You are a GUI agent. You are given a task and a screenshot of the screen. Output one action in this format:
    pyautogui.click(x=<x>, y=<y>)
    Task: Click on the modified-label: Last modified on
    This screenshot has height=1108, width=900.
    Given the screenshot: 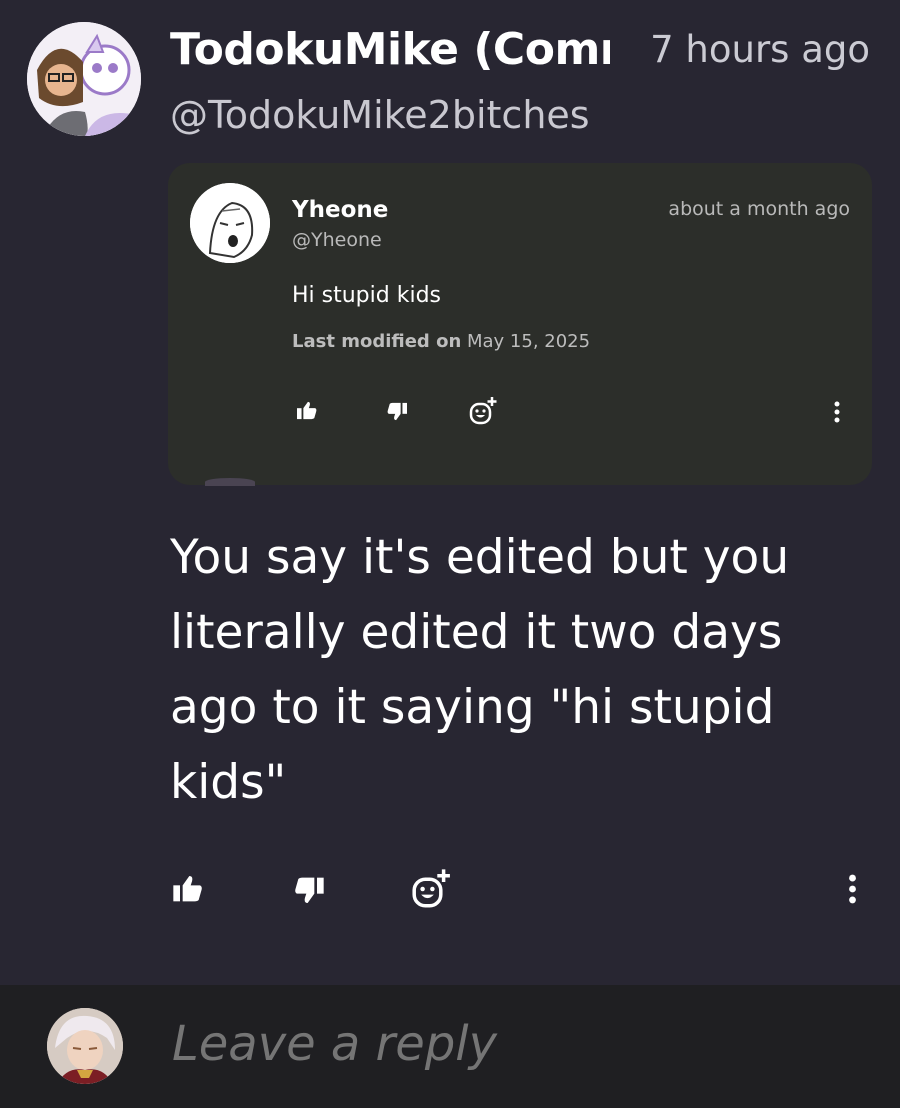 What is the action you would take?
    pyautogui.click(x=377, y=341)
    